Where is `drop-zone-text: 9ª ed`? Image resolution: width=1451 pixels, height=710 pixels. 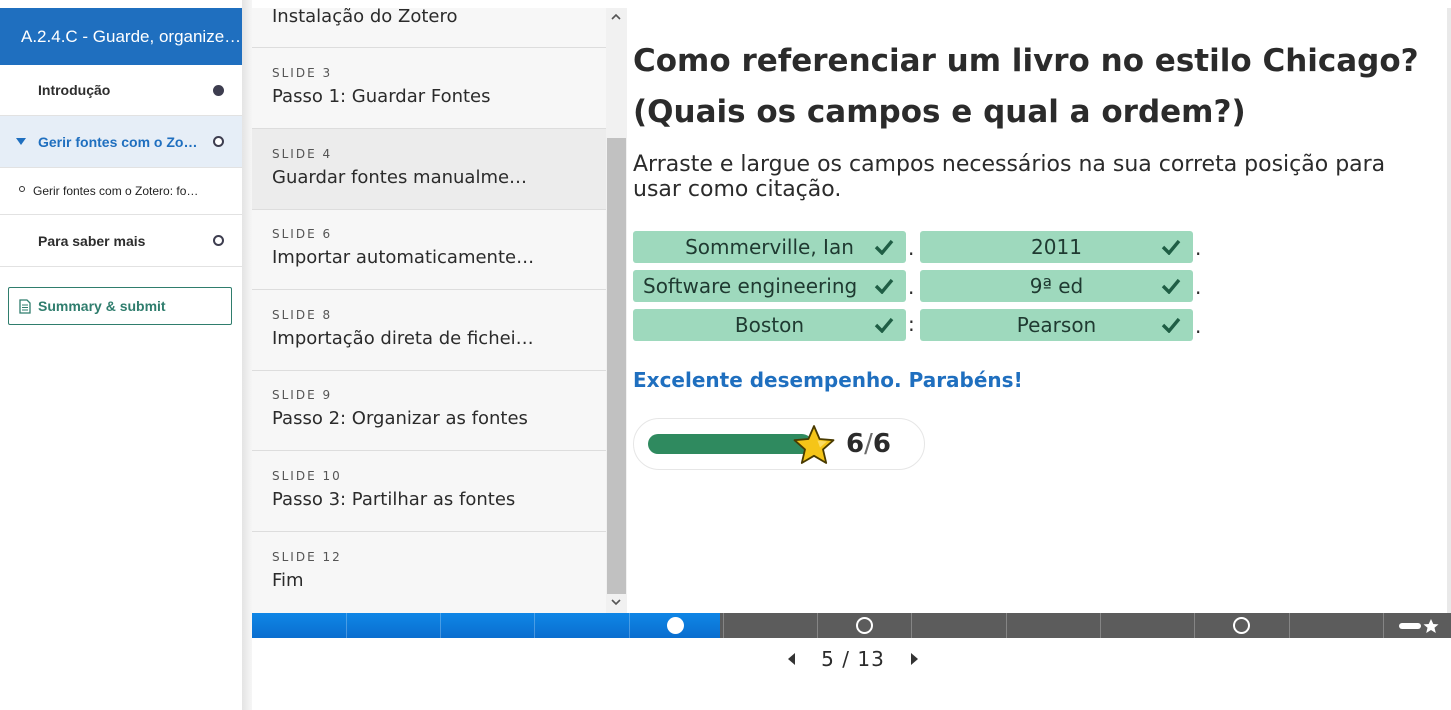
drop-zone-text: 9ª ed is located at coordinates (1056, 286).